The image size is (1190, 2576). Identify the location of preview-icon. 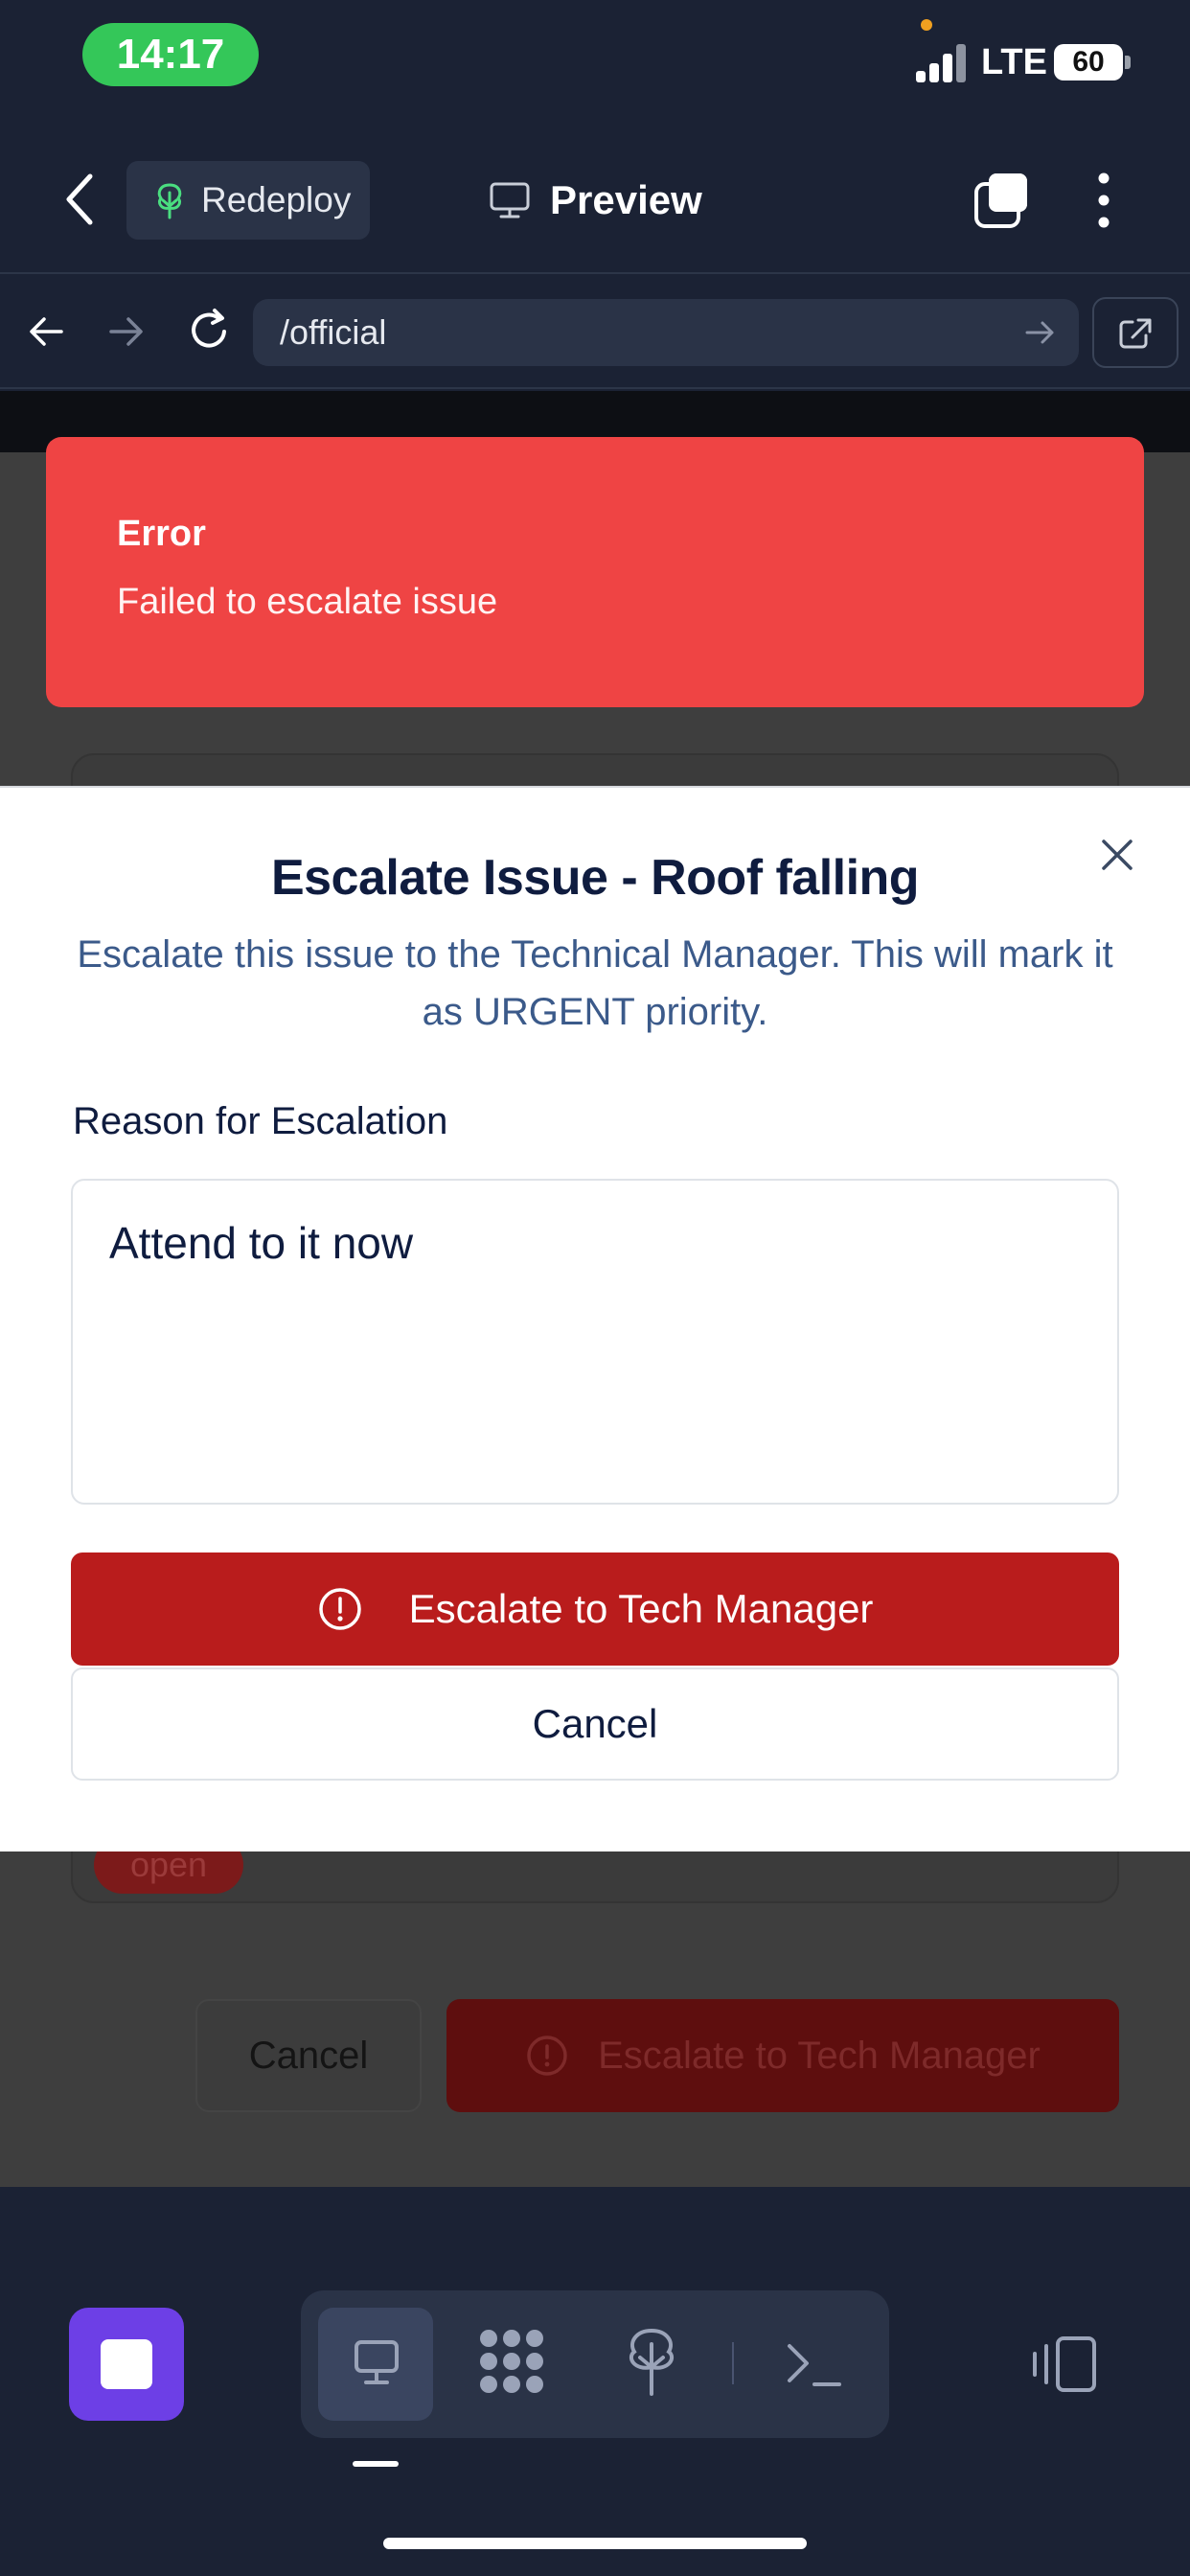
(377, 2362).